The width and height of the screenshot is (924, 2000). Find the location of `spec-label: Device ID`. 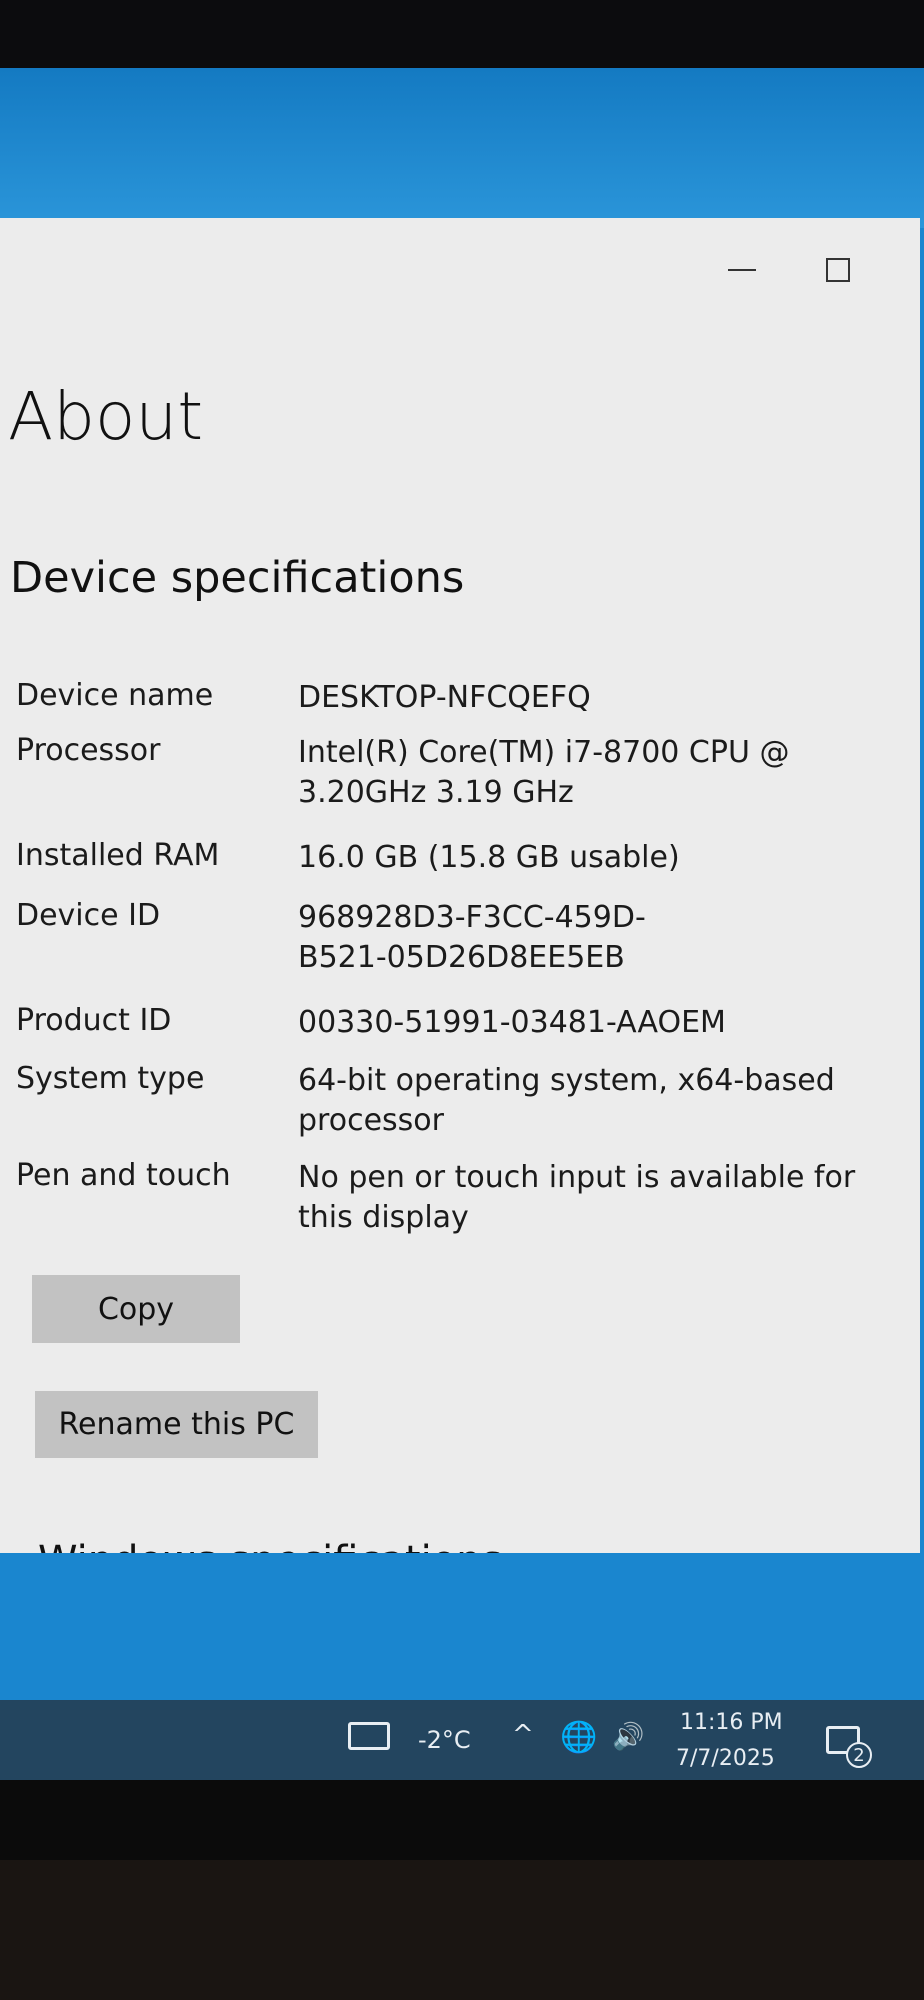

spec-label: Device ID is located at coordinates (88, 915).